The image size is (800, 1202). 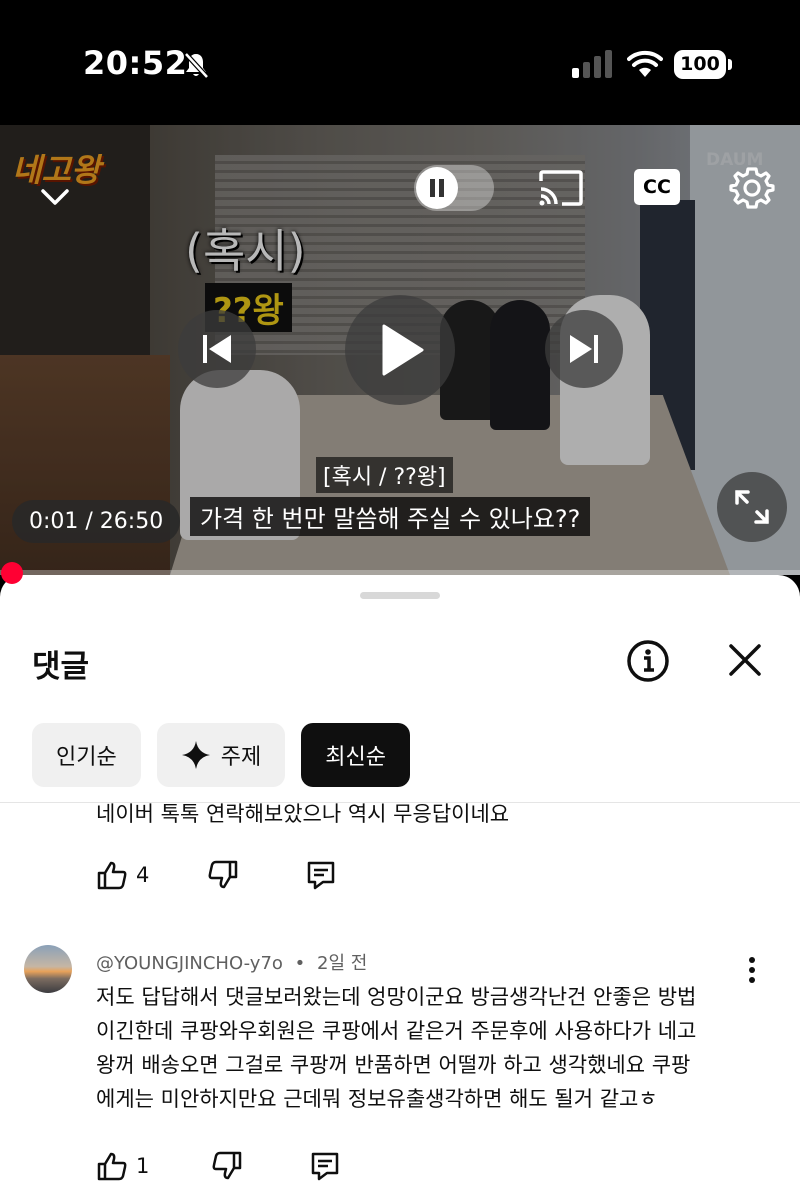 I want to click on next-button, so click(x=584, y=349).